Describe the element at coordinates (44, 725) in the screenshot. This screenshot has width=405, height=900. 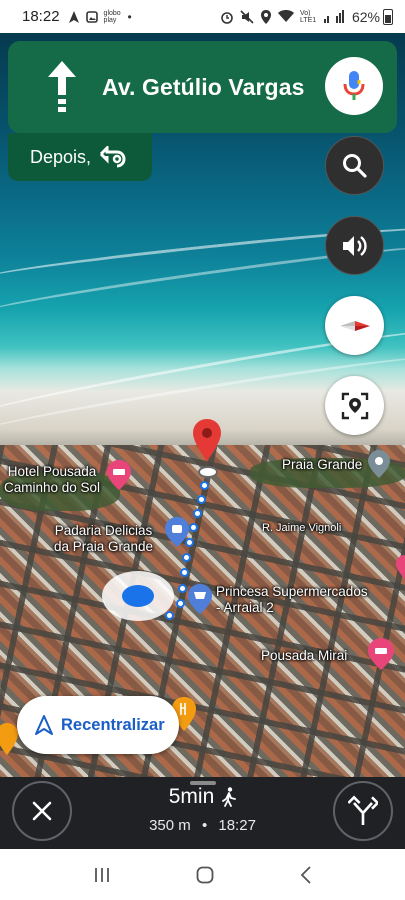
I see `navigation-arrow-icon` at that location.